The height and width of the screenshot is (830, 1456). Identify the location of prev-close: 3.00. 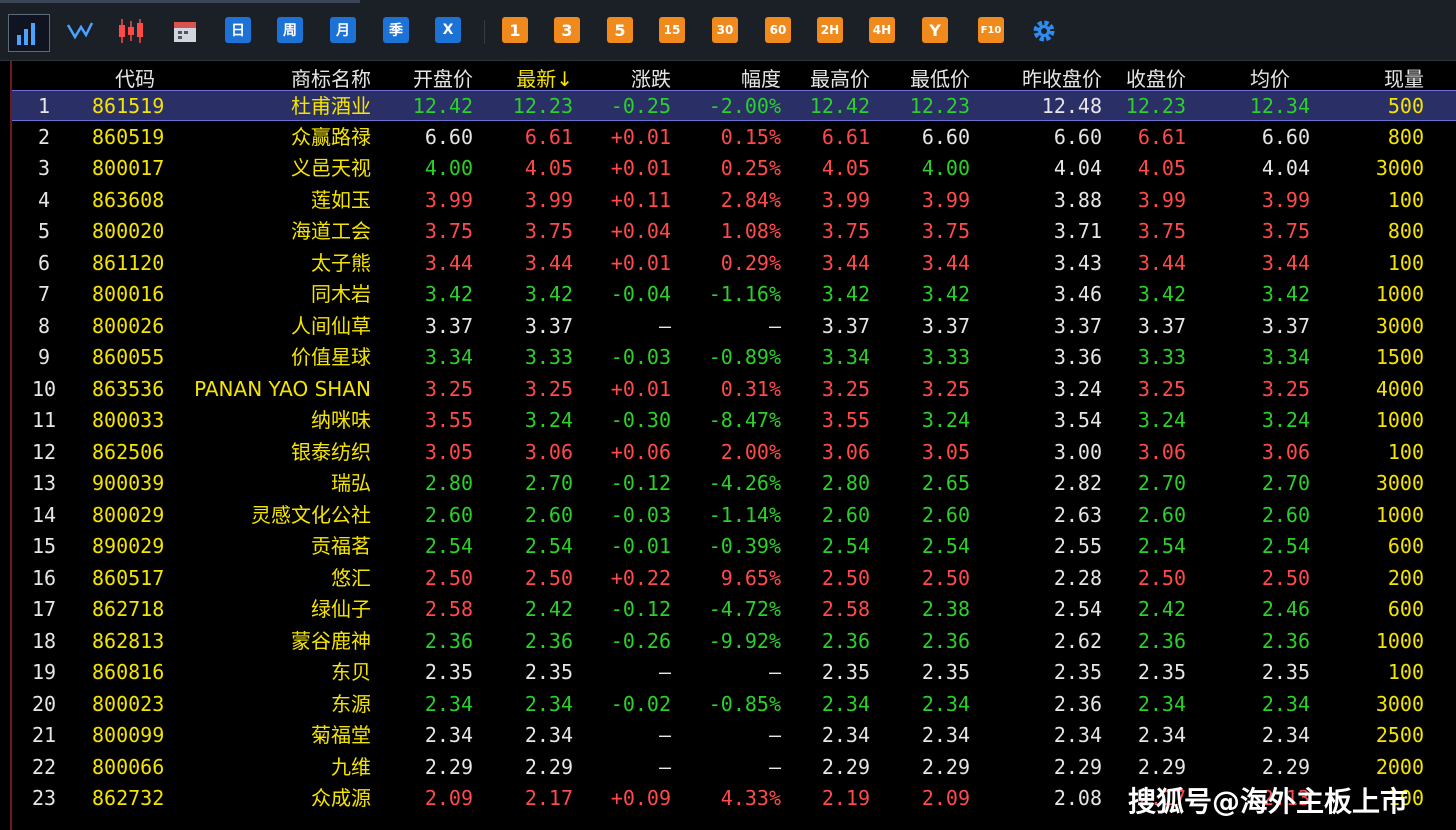
(1077, 451).